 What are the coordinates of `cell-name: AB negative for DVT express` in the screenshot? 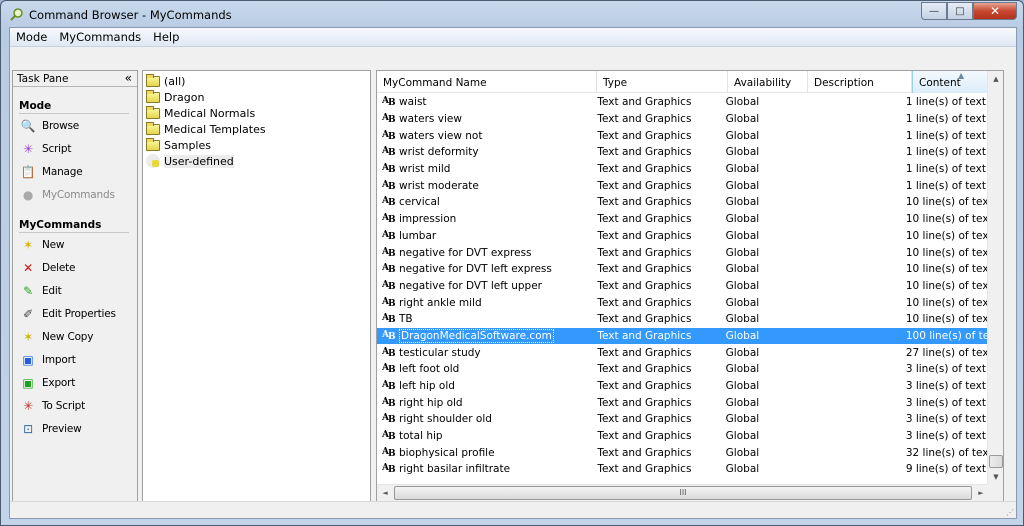 It's located at (484, 253).